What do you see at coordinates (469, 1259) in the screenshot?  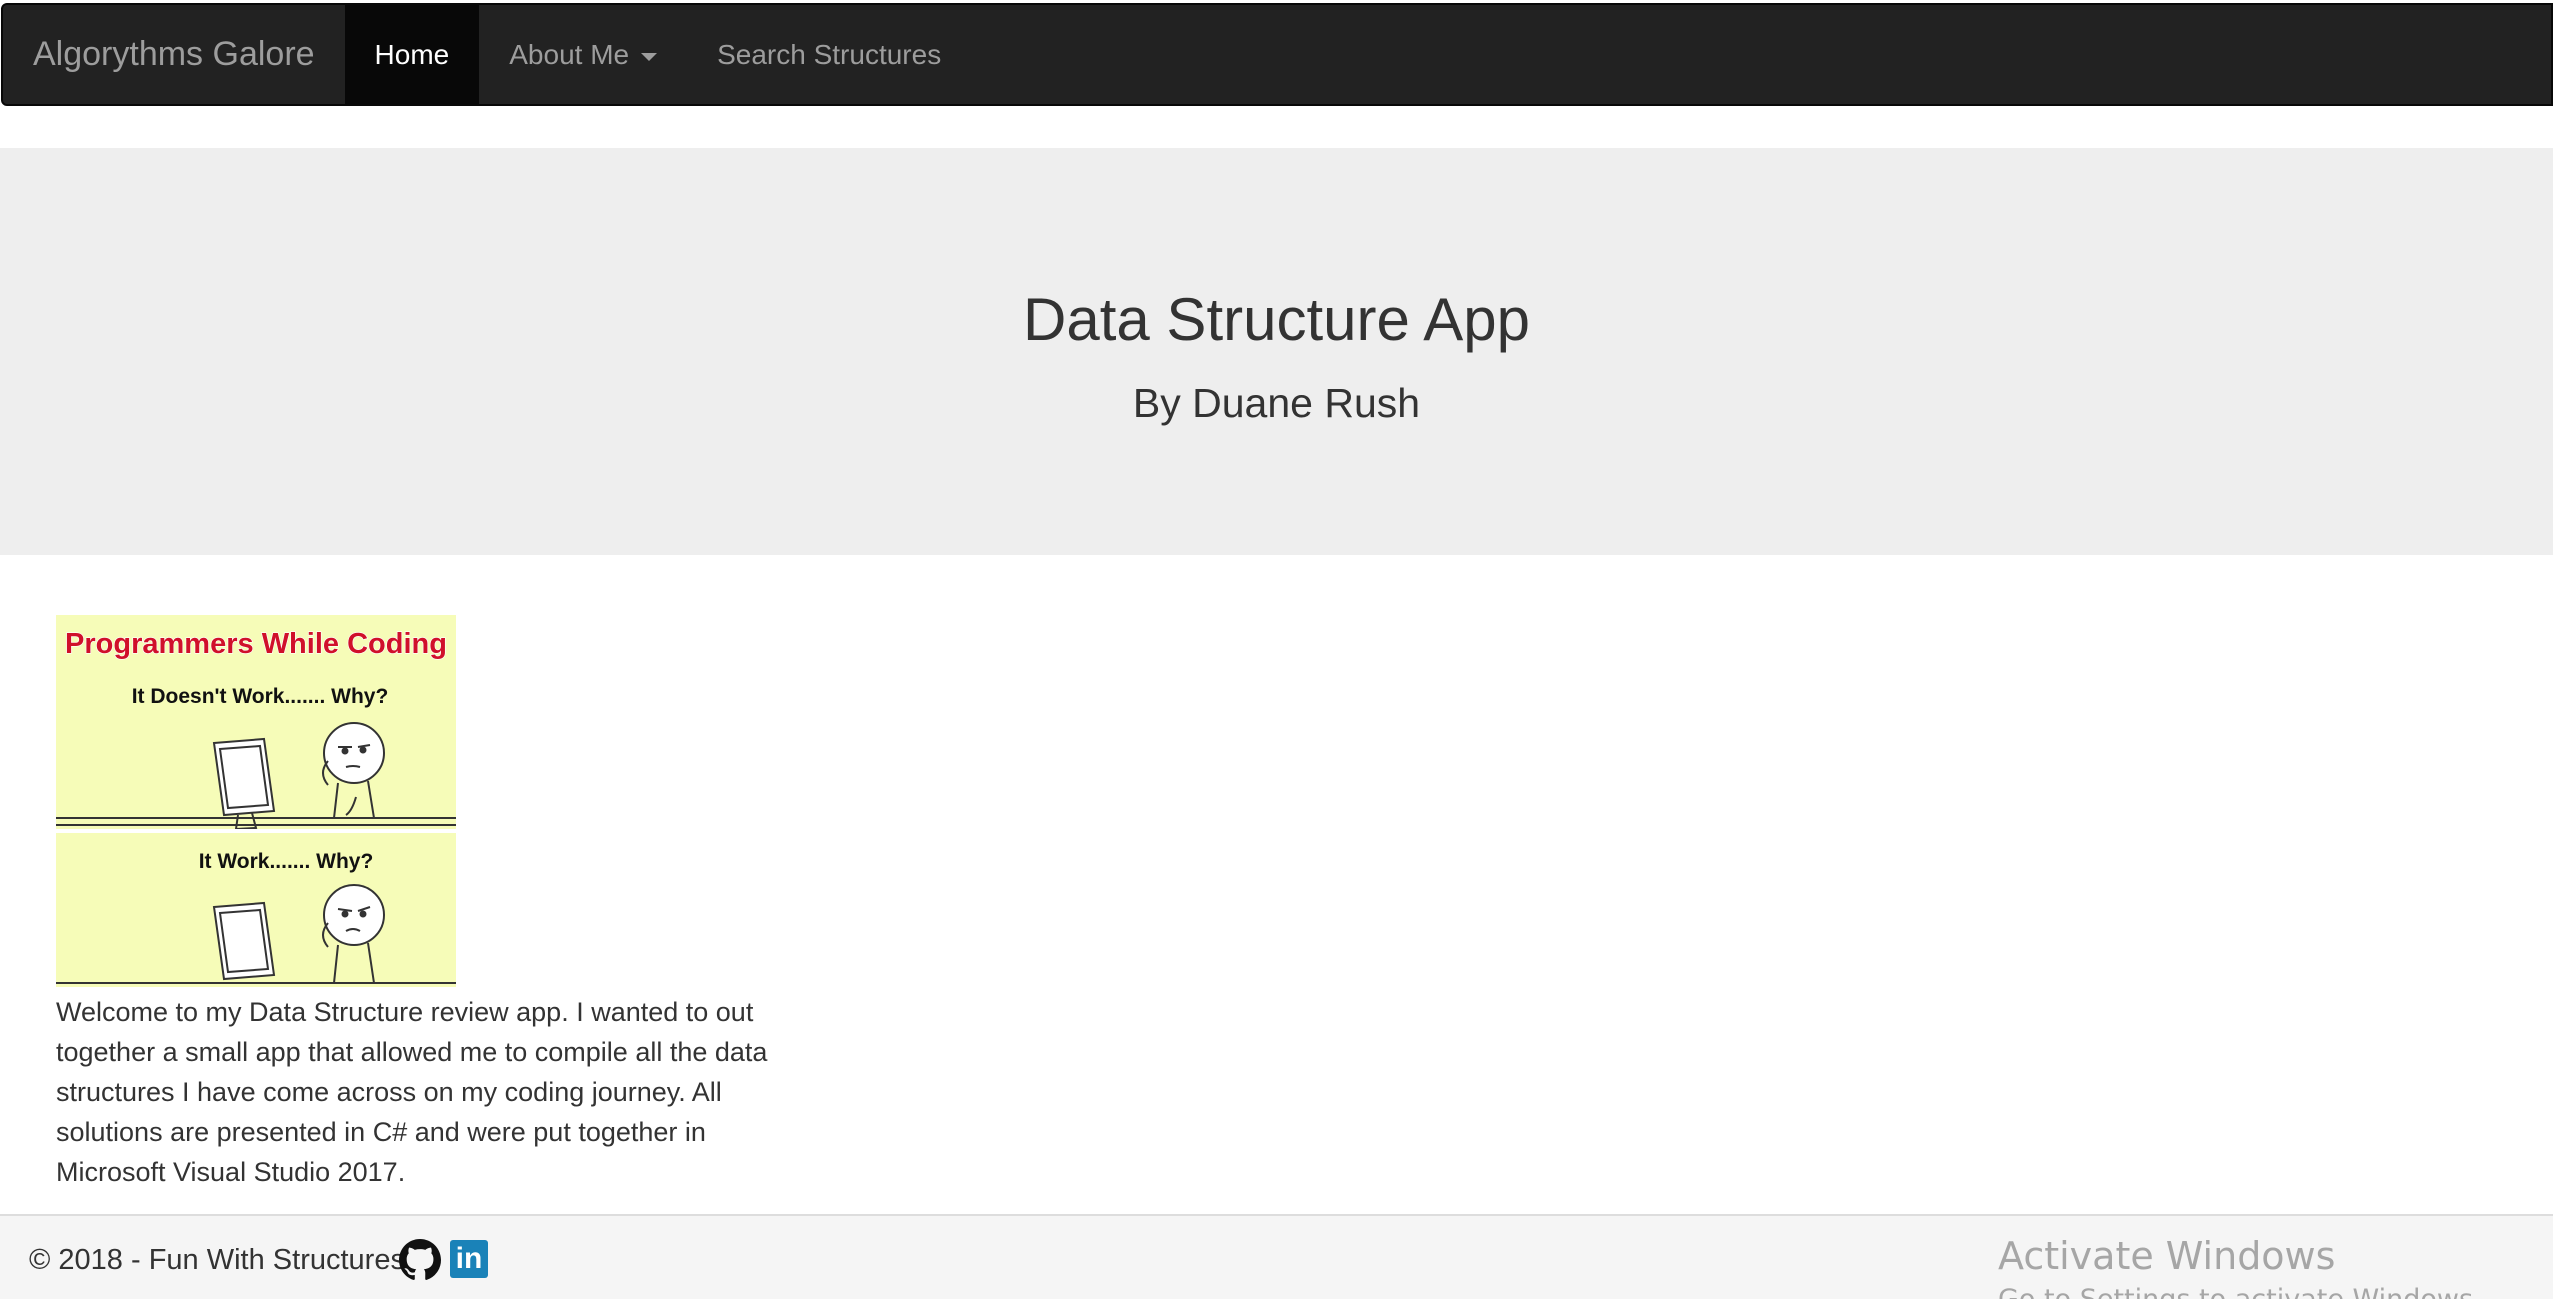 I see `linkedin-icon: in` at bounding box center [469, 1259].